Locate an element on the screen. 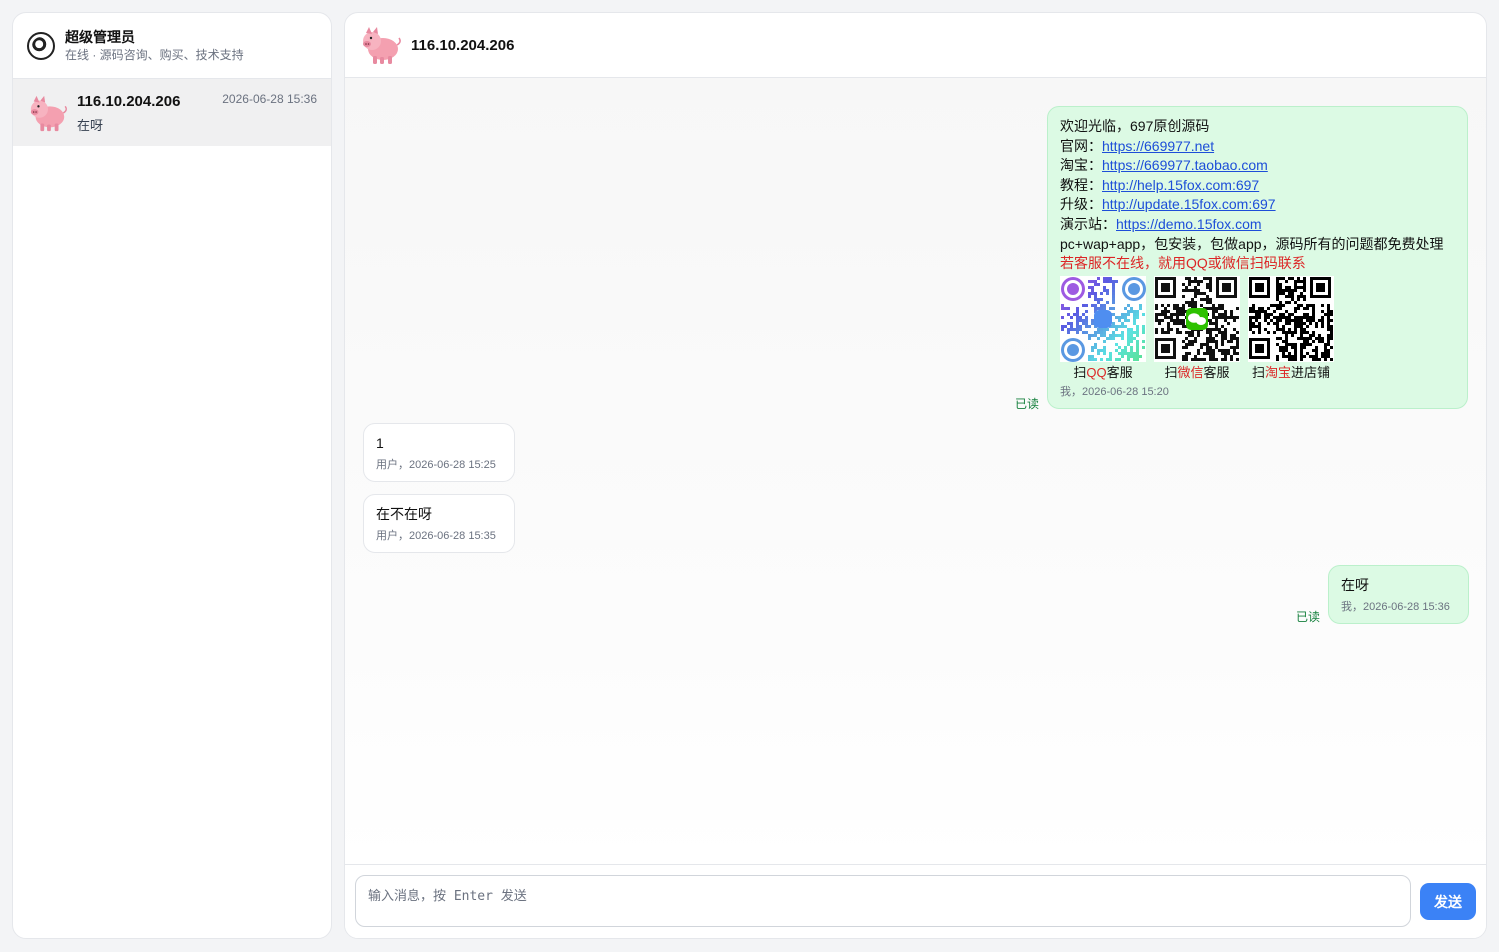 This screenshot has height=952, width=1499. qr-caption: 扫微信客服 is located at coordinates (1197, 372).